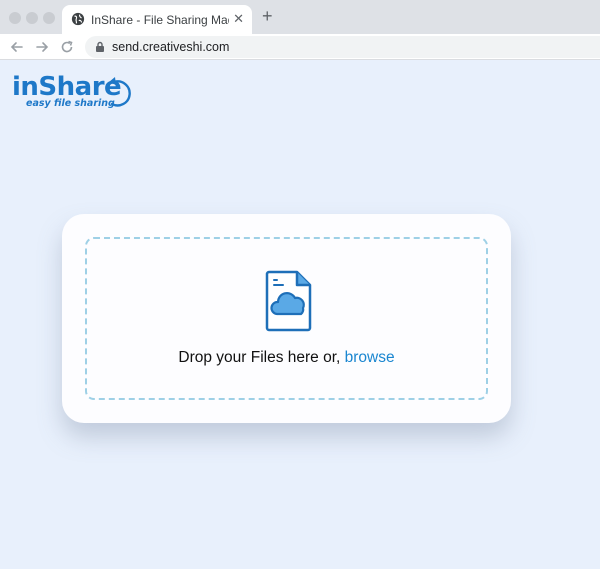 This screenshot has width=600, height=569. I want to click on back-arrow-icon, so click(17, 47).